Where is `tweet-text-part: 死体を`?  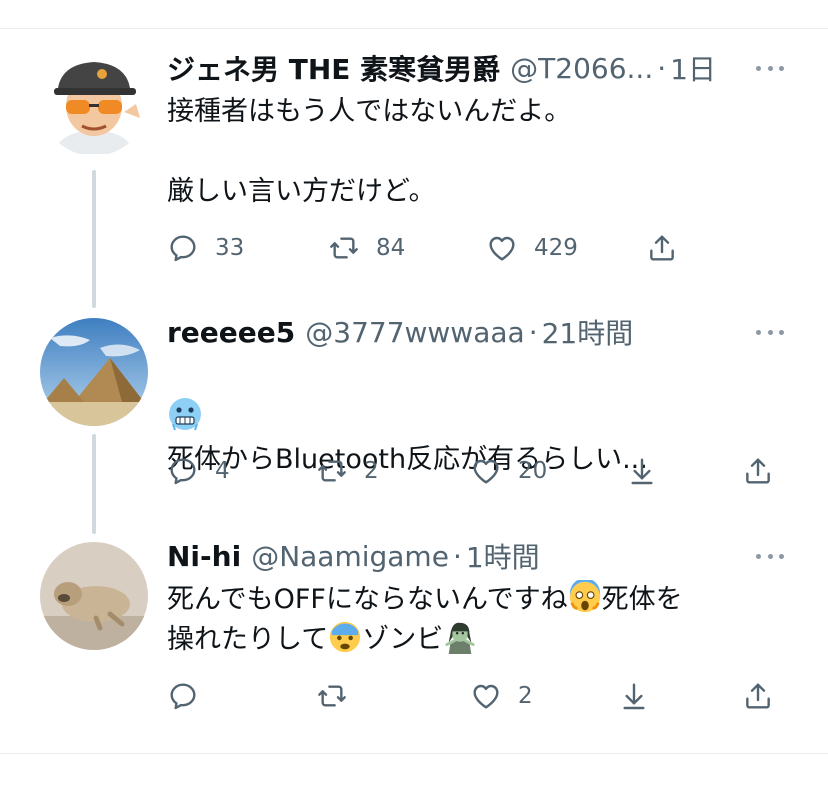 tweet-text-part: 死体を is located at coordinates (642, 599).